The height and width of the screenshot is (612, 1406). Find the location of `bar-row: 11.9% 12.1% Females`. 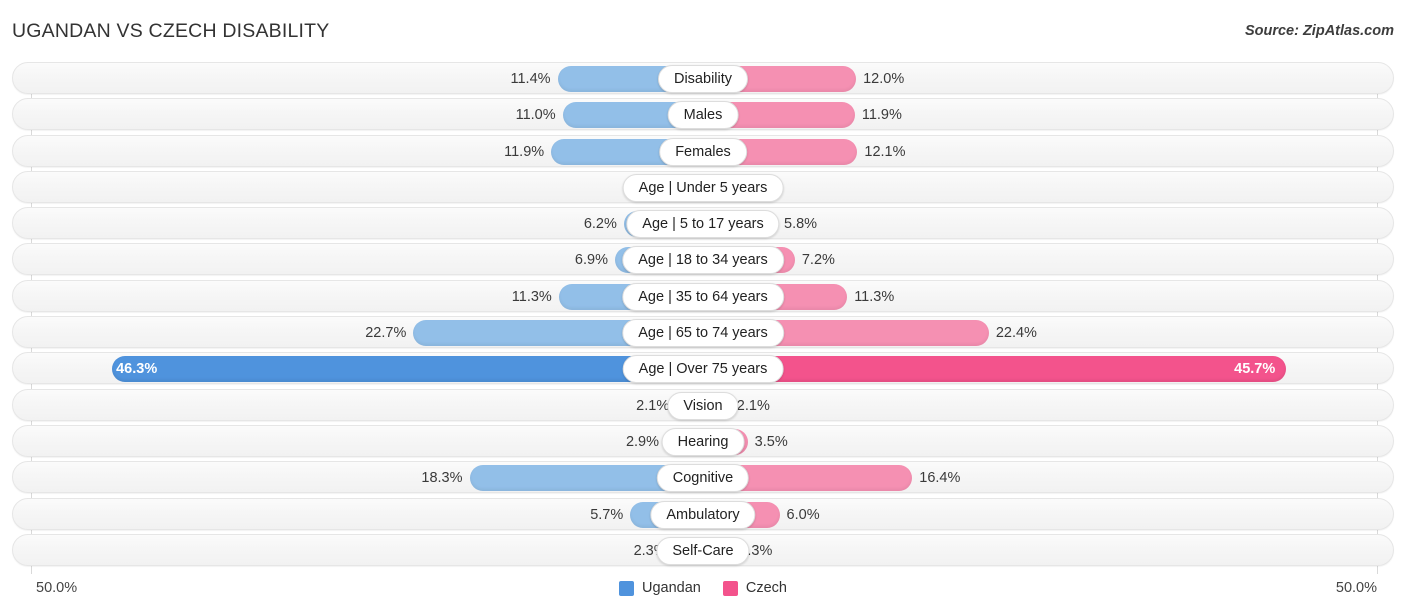

bar-row: 11.9% 12.1% Females is located at coordinates (703, 150).